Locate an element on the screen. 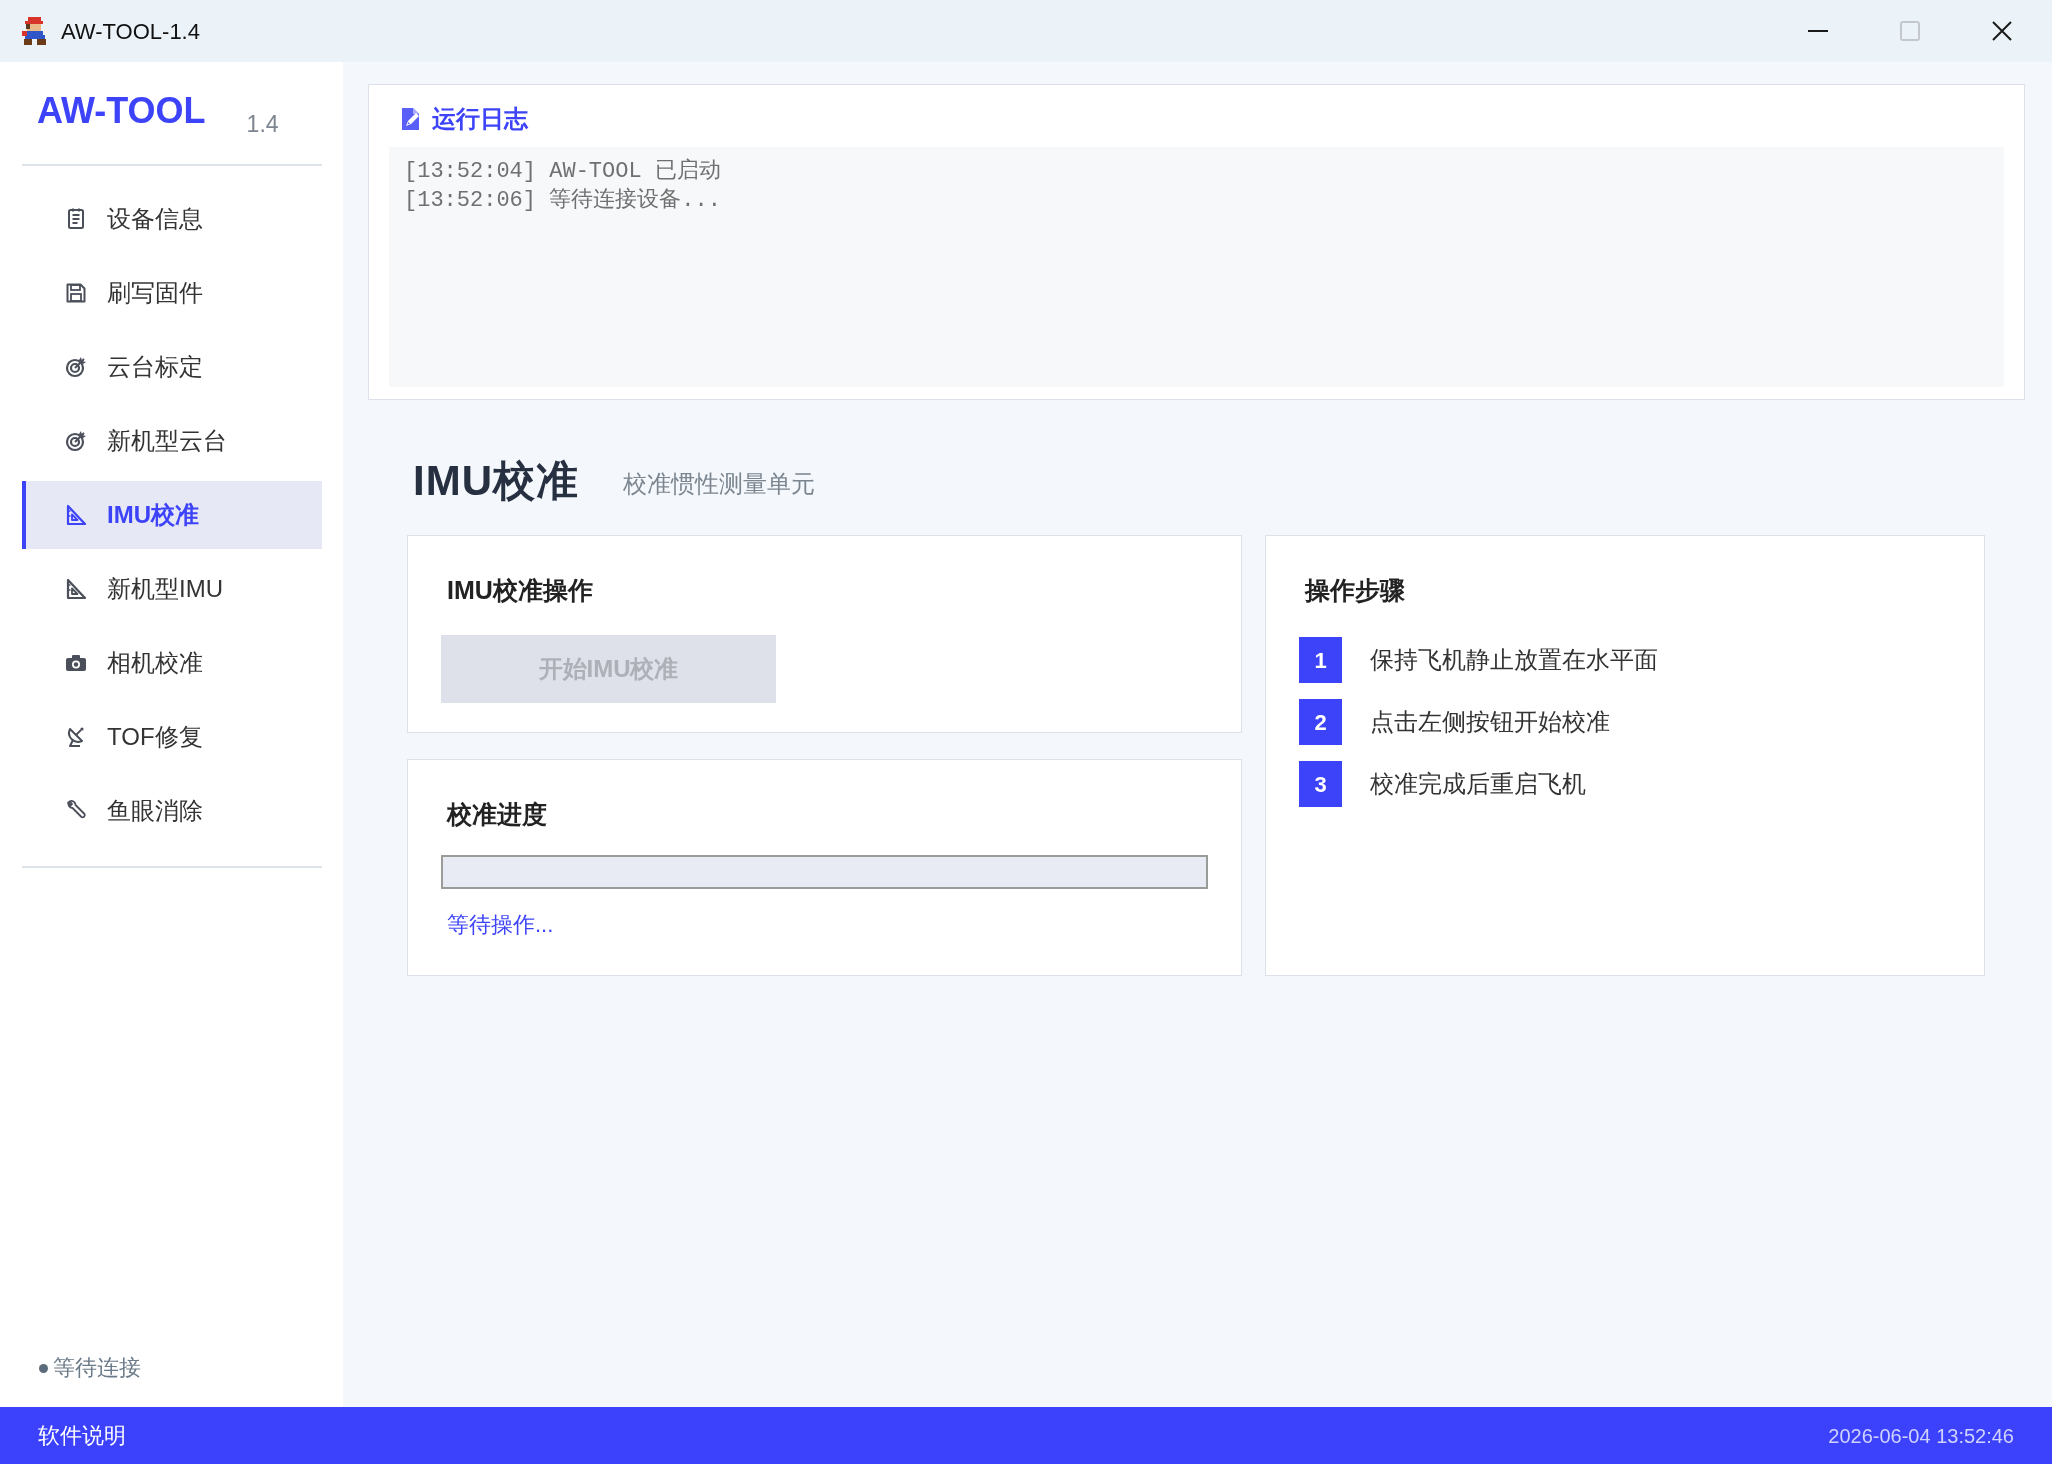 The width and height of the screenshot is (2052, 1464). step-number: 2 is located at coordinates (1320, 722).